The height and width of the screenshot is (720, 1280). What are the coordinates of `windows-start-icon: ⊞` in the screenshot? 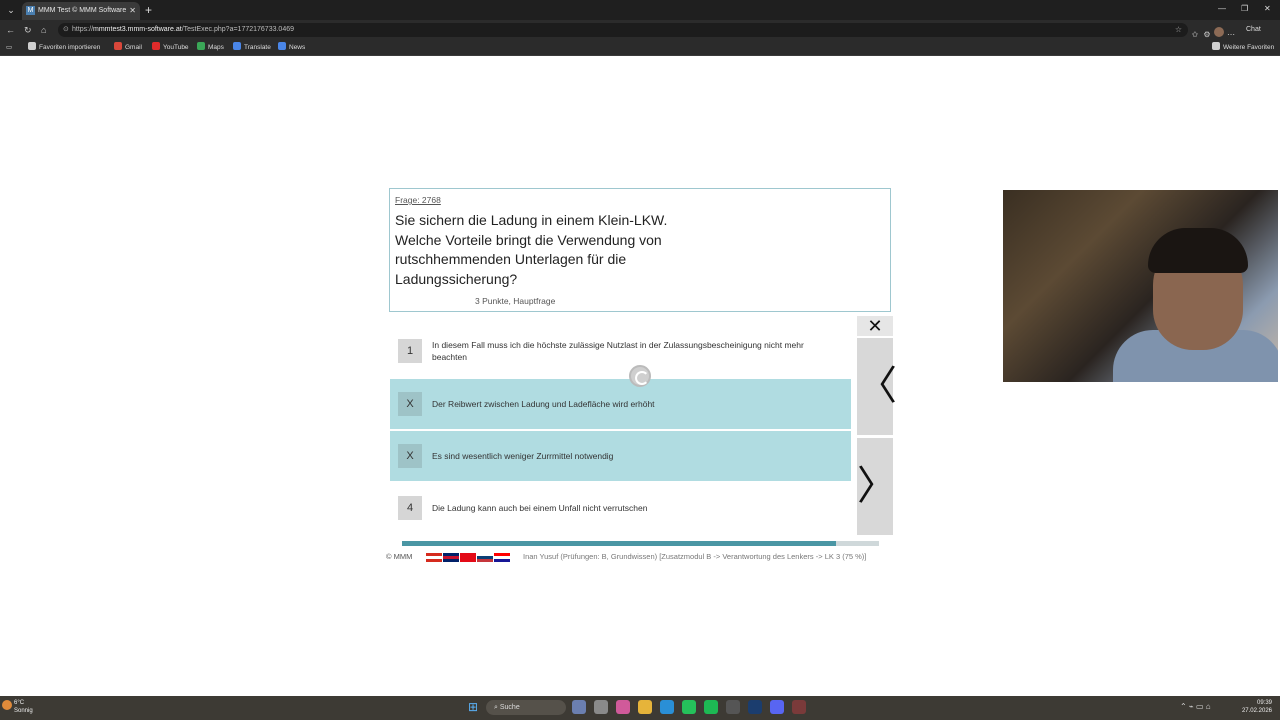 It's located at (474, 707).